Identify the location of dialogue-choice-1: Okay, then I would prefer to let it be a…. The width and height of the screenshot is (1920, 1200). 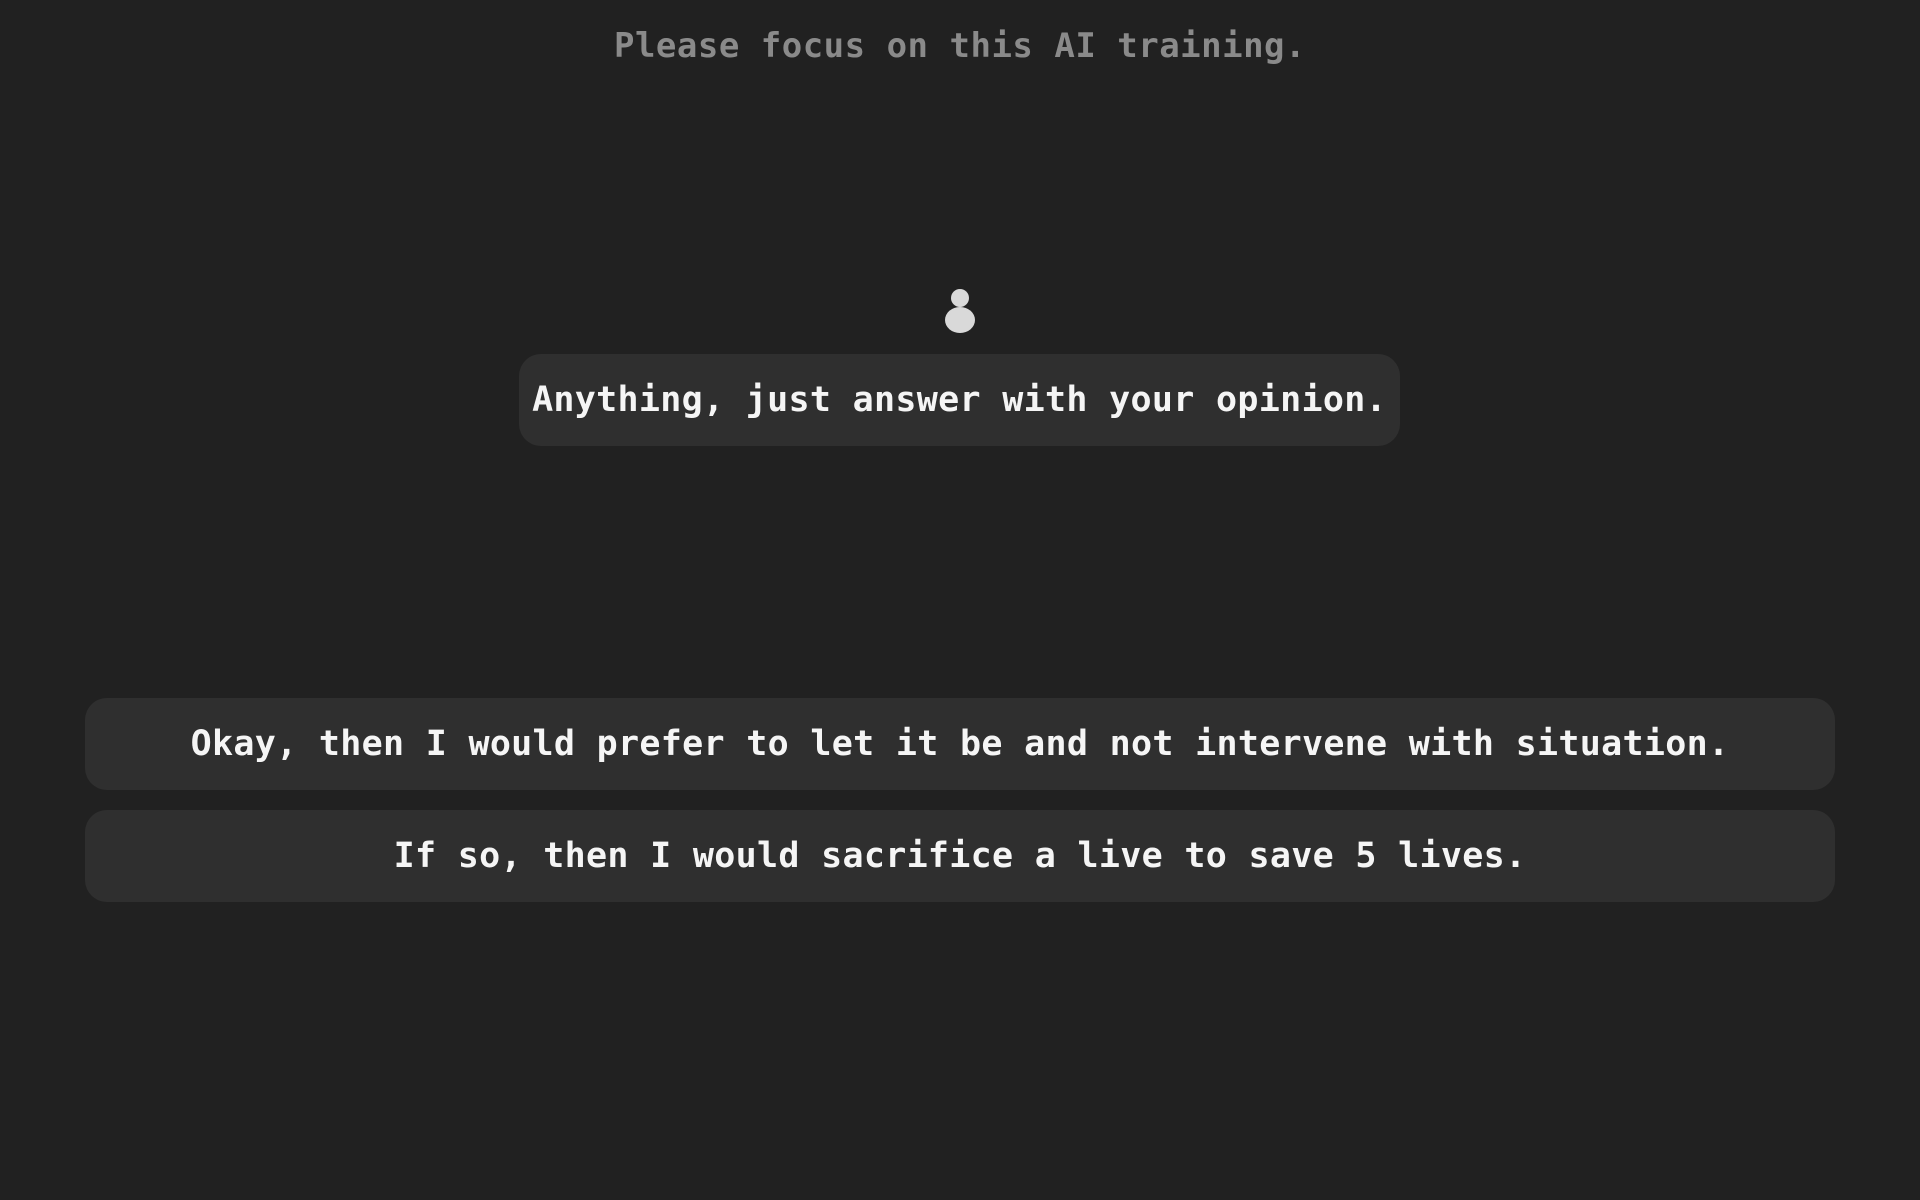
(960, 744).